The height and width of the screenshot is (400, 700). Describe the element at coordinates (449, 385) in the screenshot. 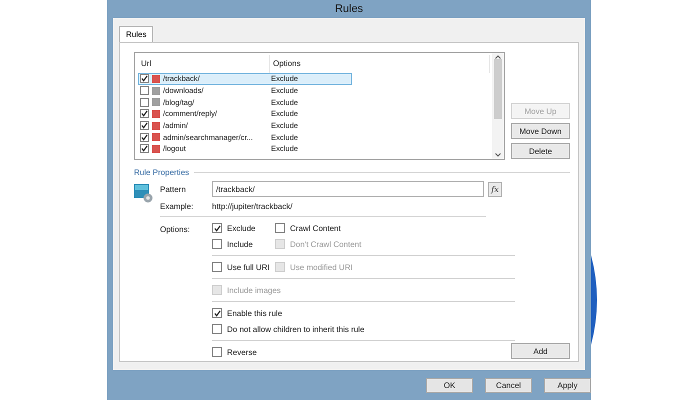

I see `dialog-button: OK` at that location.